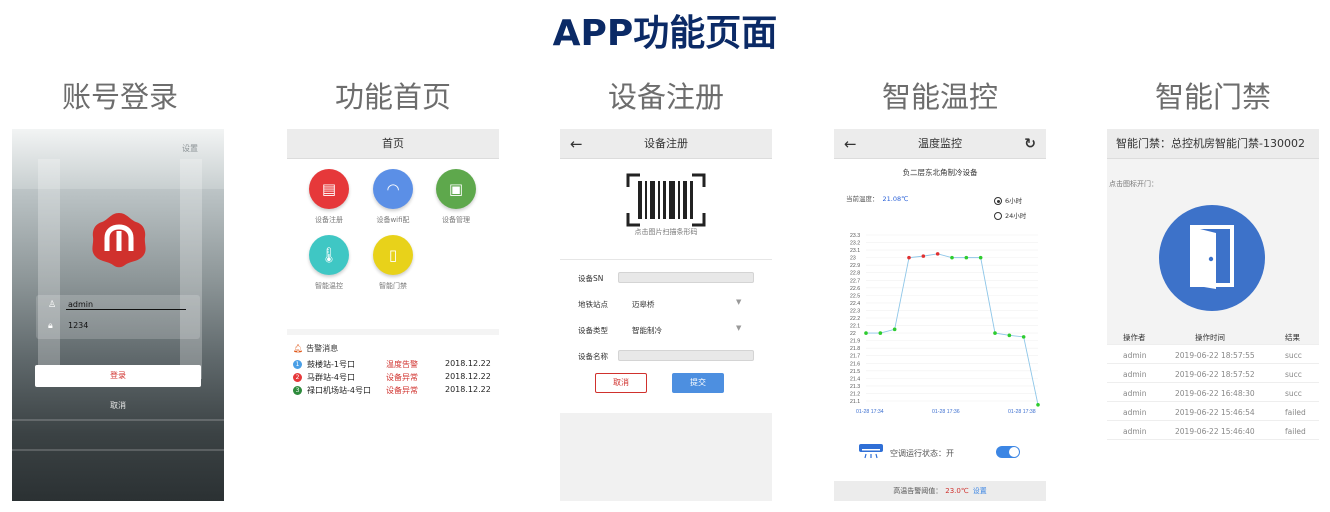 This screenshot has width=1330, height=512. What do you see at coordinates (1215, 374) in the screenshot?
I see `cell-time: 2019-06-22 18:57:52` at bounding box center [1215, 374].